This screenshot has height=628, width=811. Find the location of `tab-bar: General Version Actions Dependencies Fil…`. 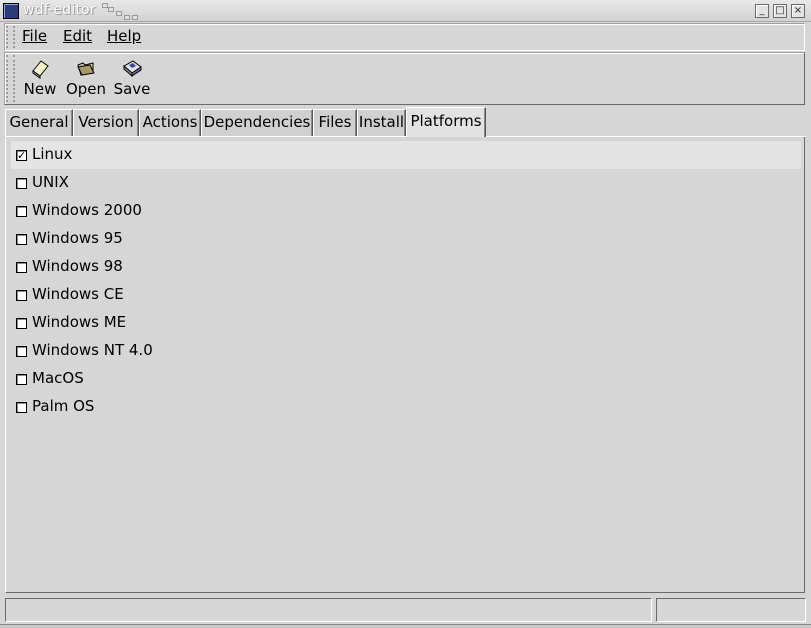

tab-bar: General Version Actions Dependencies Fil… is located at coordinates (405, 122).